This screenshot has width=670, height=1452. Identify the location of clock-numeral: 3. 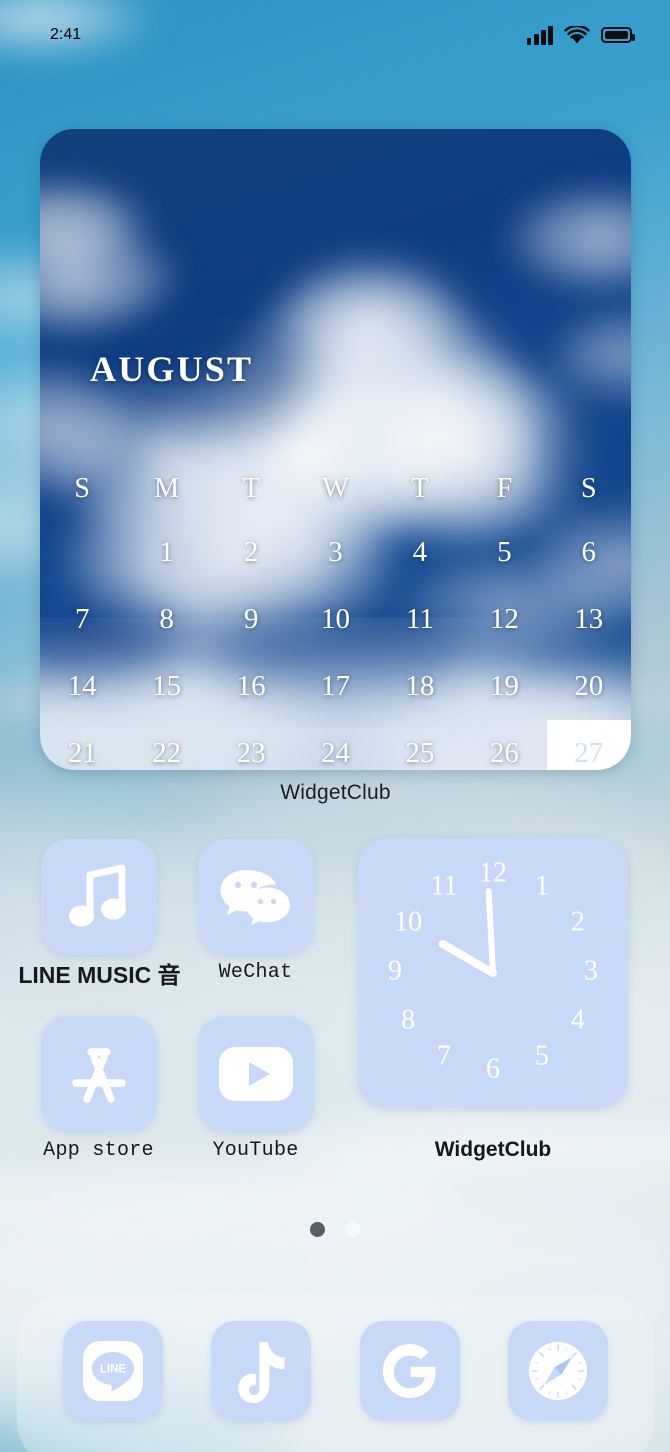
(591, 970).